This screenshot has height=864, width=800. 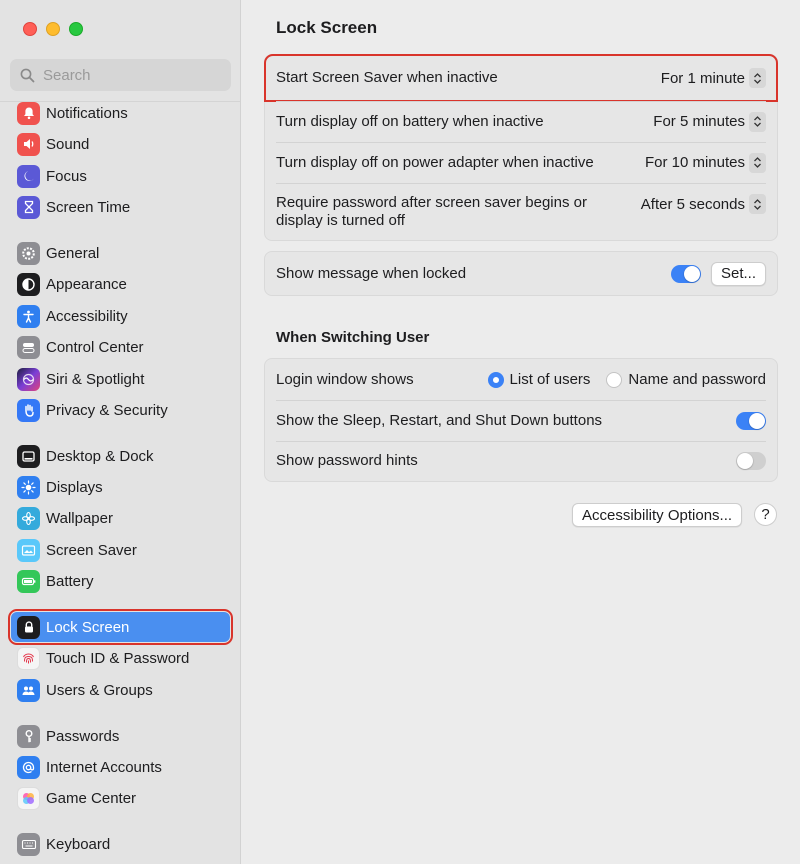 What do you see at coordinates (107, 410) in the screenshot?
I see `sidebar-item-label: Privacy & Security` at bounding box center [107, 410].